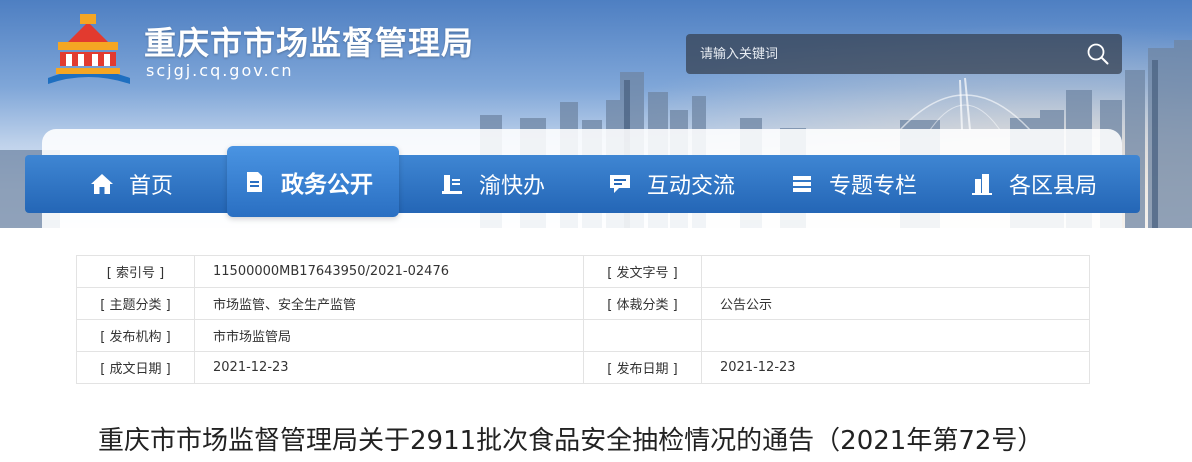 The height and width of the screenshot is (462, 1192). Describe the element at coordinates (982, 184) in the screenshot. I see `building-icon` at that location.